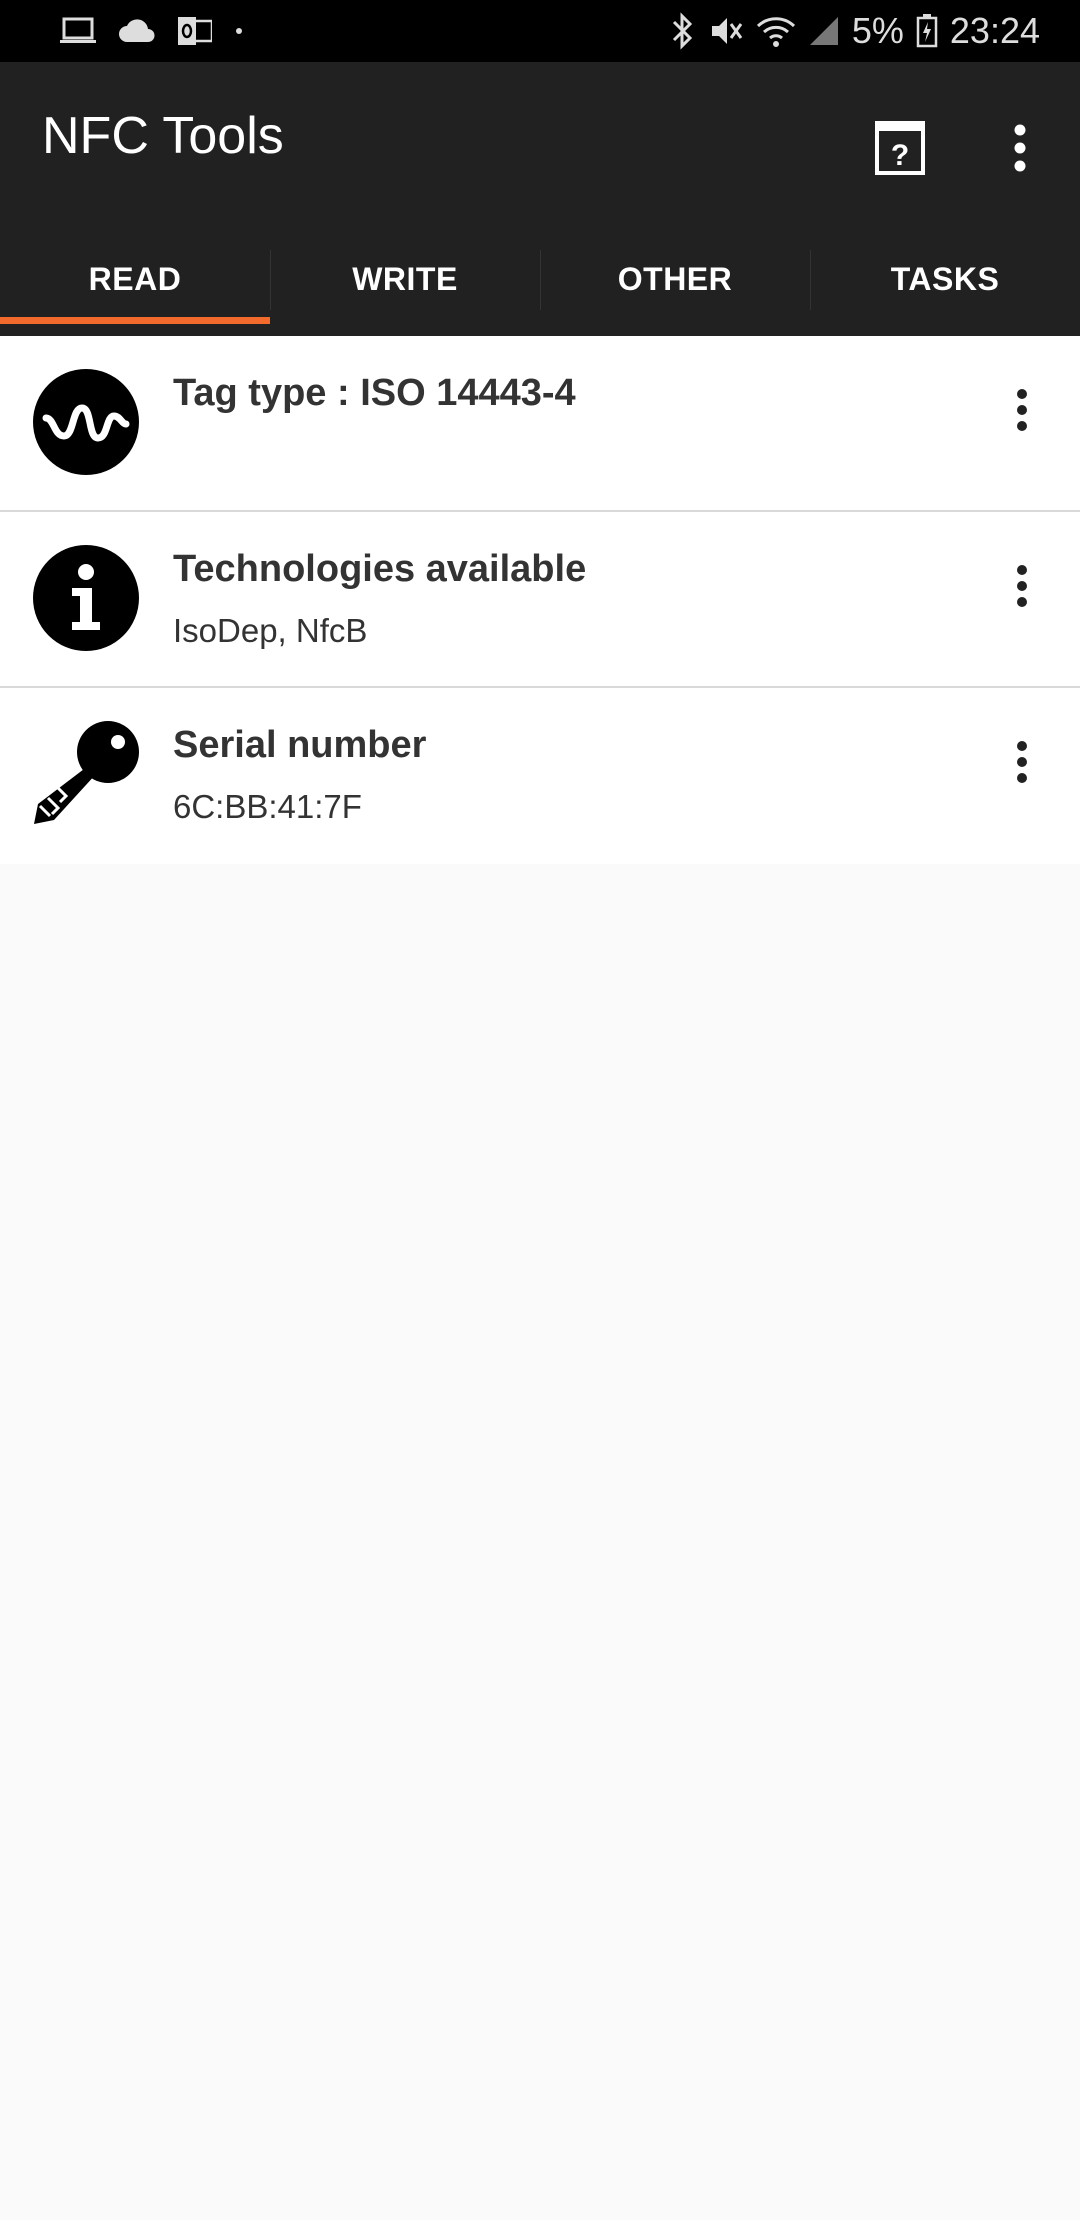  Describe the element at coordinates (267, 806) in the screenshot. I see `item-subtitle: 6C:BB:41:7F` at that location.